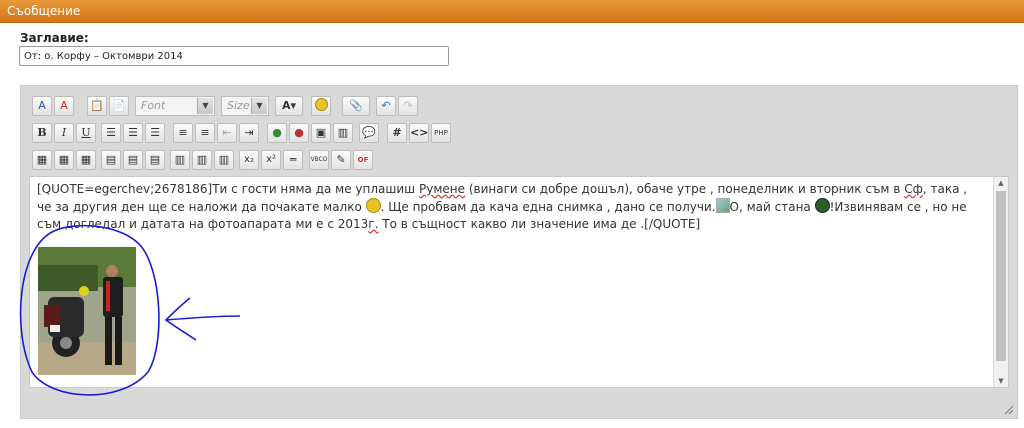 Image resolution: width=1024 pixels, height=428 pixels. What do you see at coordinates (249, 160) in the screenshot?
I see `subscript-button: x₂` at bounding box center [249, 160].